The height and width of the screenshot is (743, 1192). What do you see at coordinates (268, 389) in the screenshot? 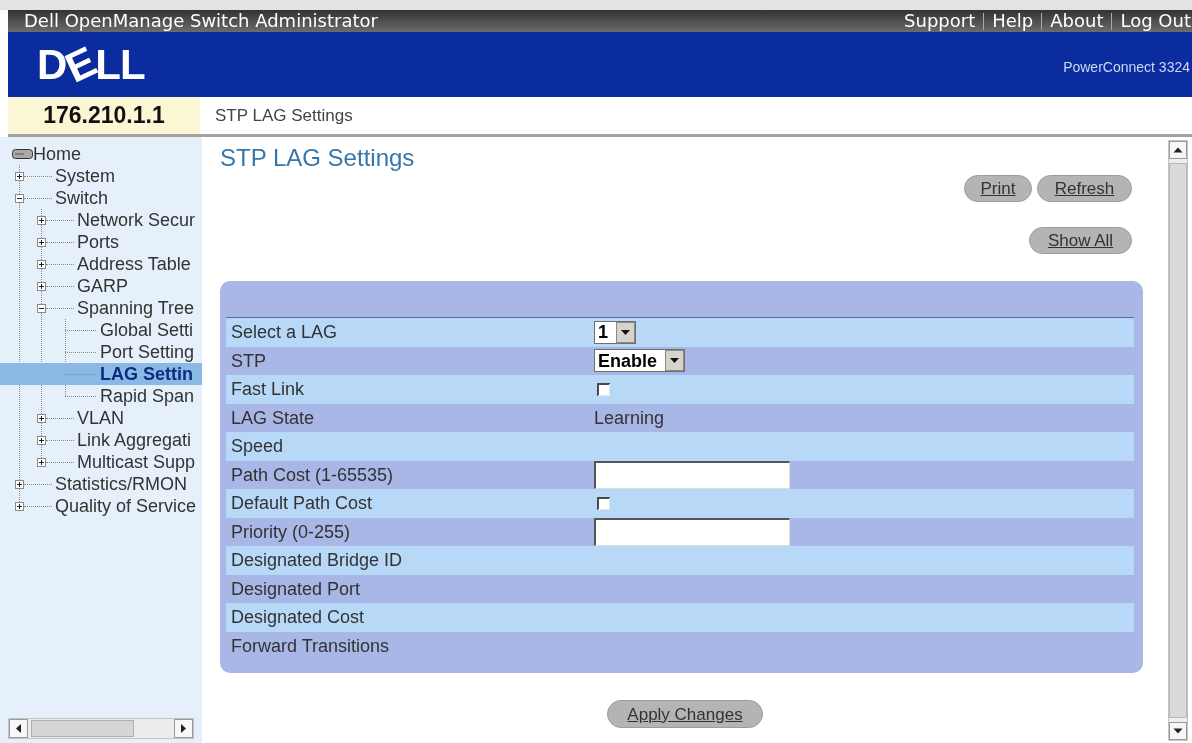
I see `field-label: Fast Link` at bounding box center [268, 389].